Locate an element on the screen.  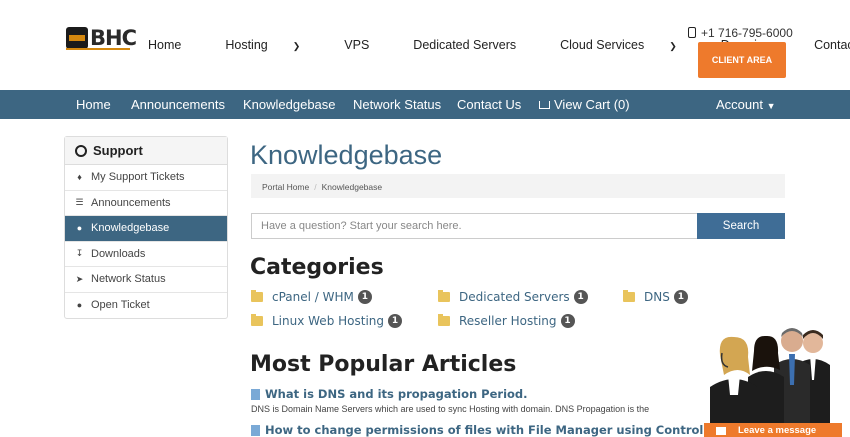
category-linux-web-hosting: Linux Web Hosting 1 is located at coordinates (327, 321).